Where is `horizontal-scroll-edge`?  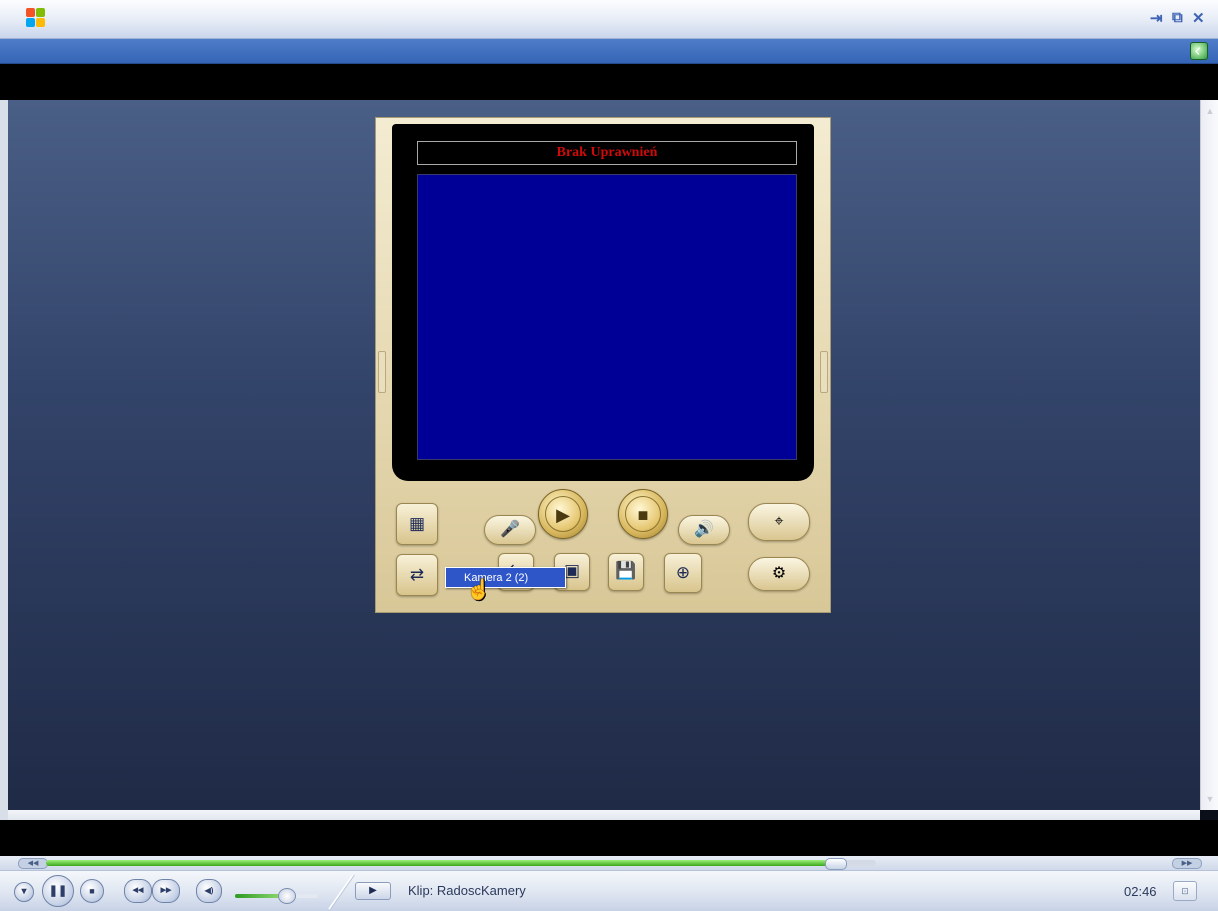 horizontal-scroll-edge is located at coordinates (604, 815).